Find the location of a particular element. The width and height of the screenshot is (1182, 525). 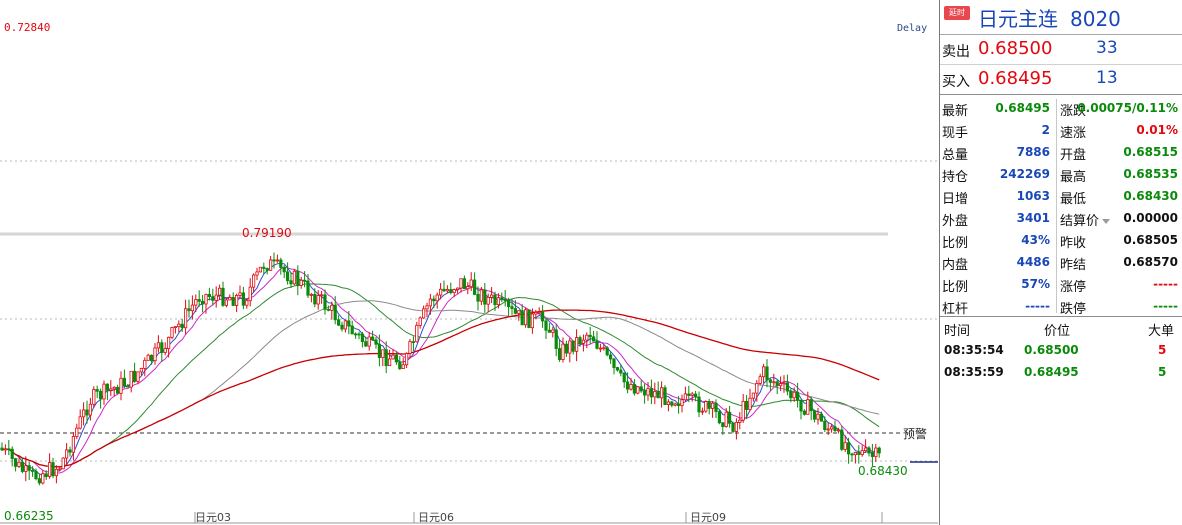

sell-price: 0.68500 is located at coordinates (1015, 48).